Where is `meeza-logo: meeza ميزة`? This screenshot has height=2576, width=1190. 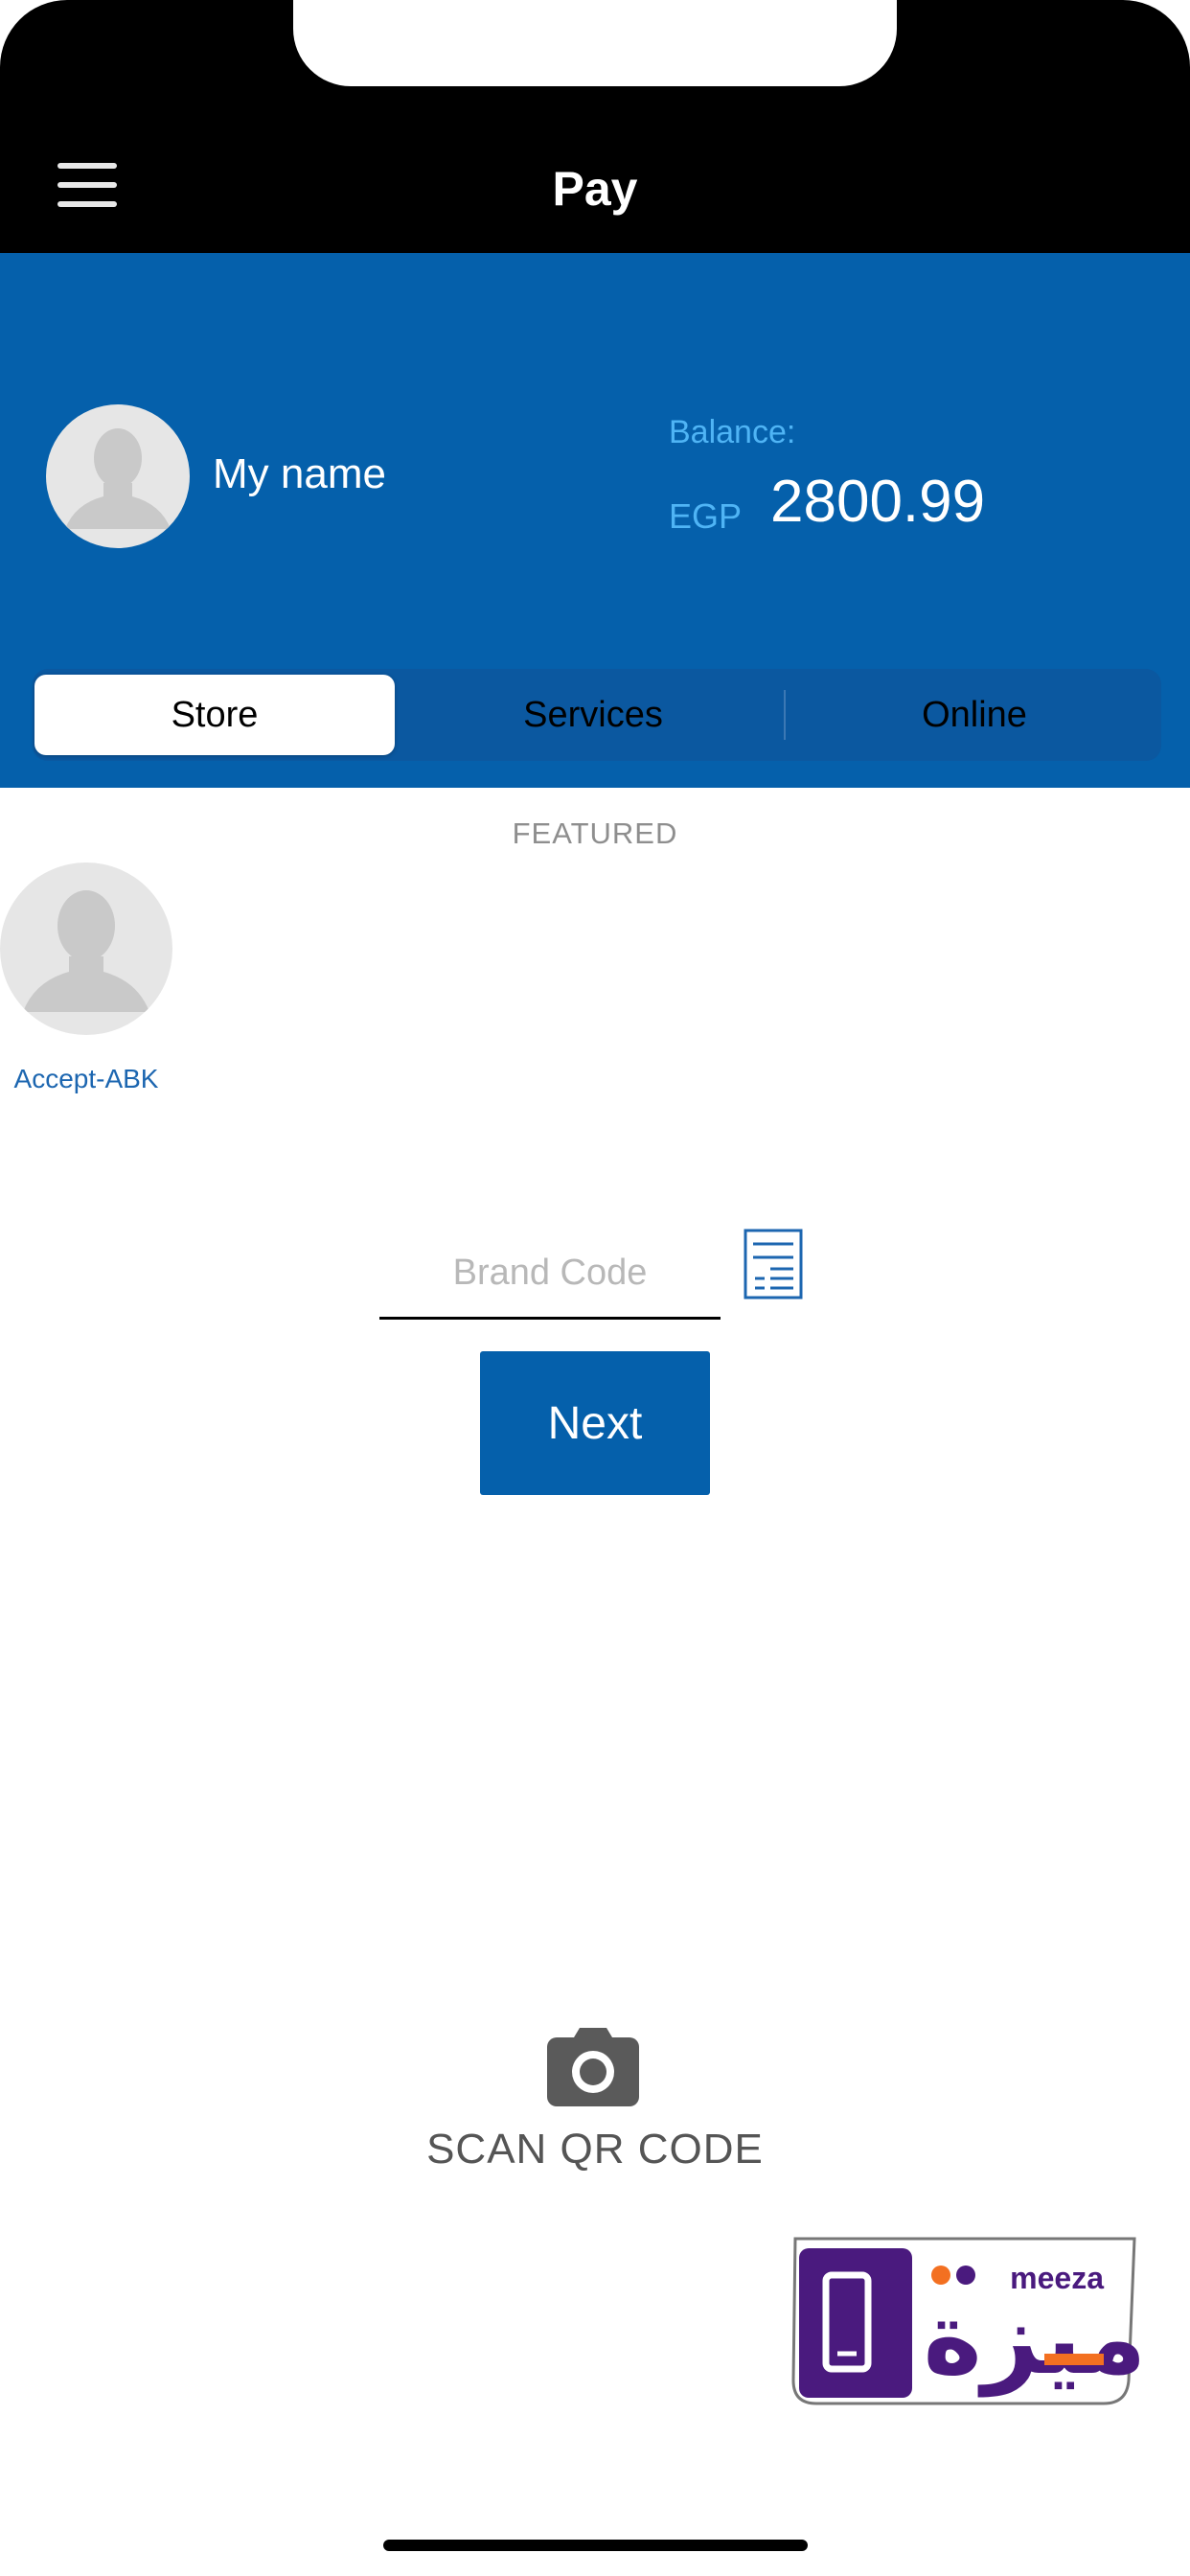 meeza-logo: meeza ميزة is located at coordinates (967, 2323).